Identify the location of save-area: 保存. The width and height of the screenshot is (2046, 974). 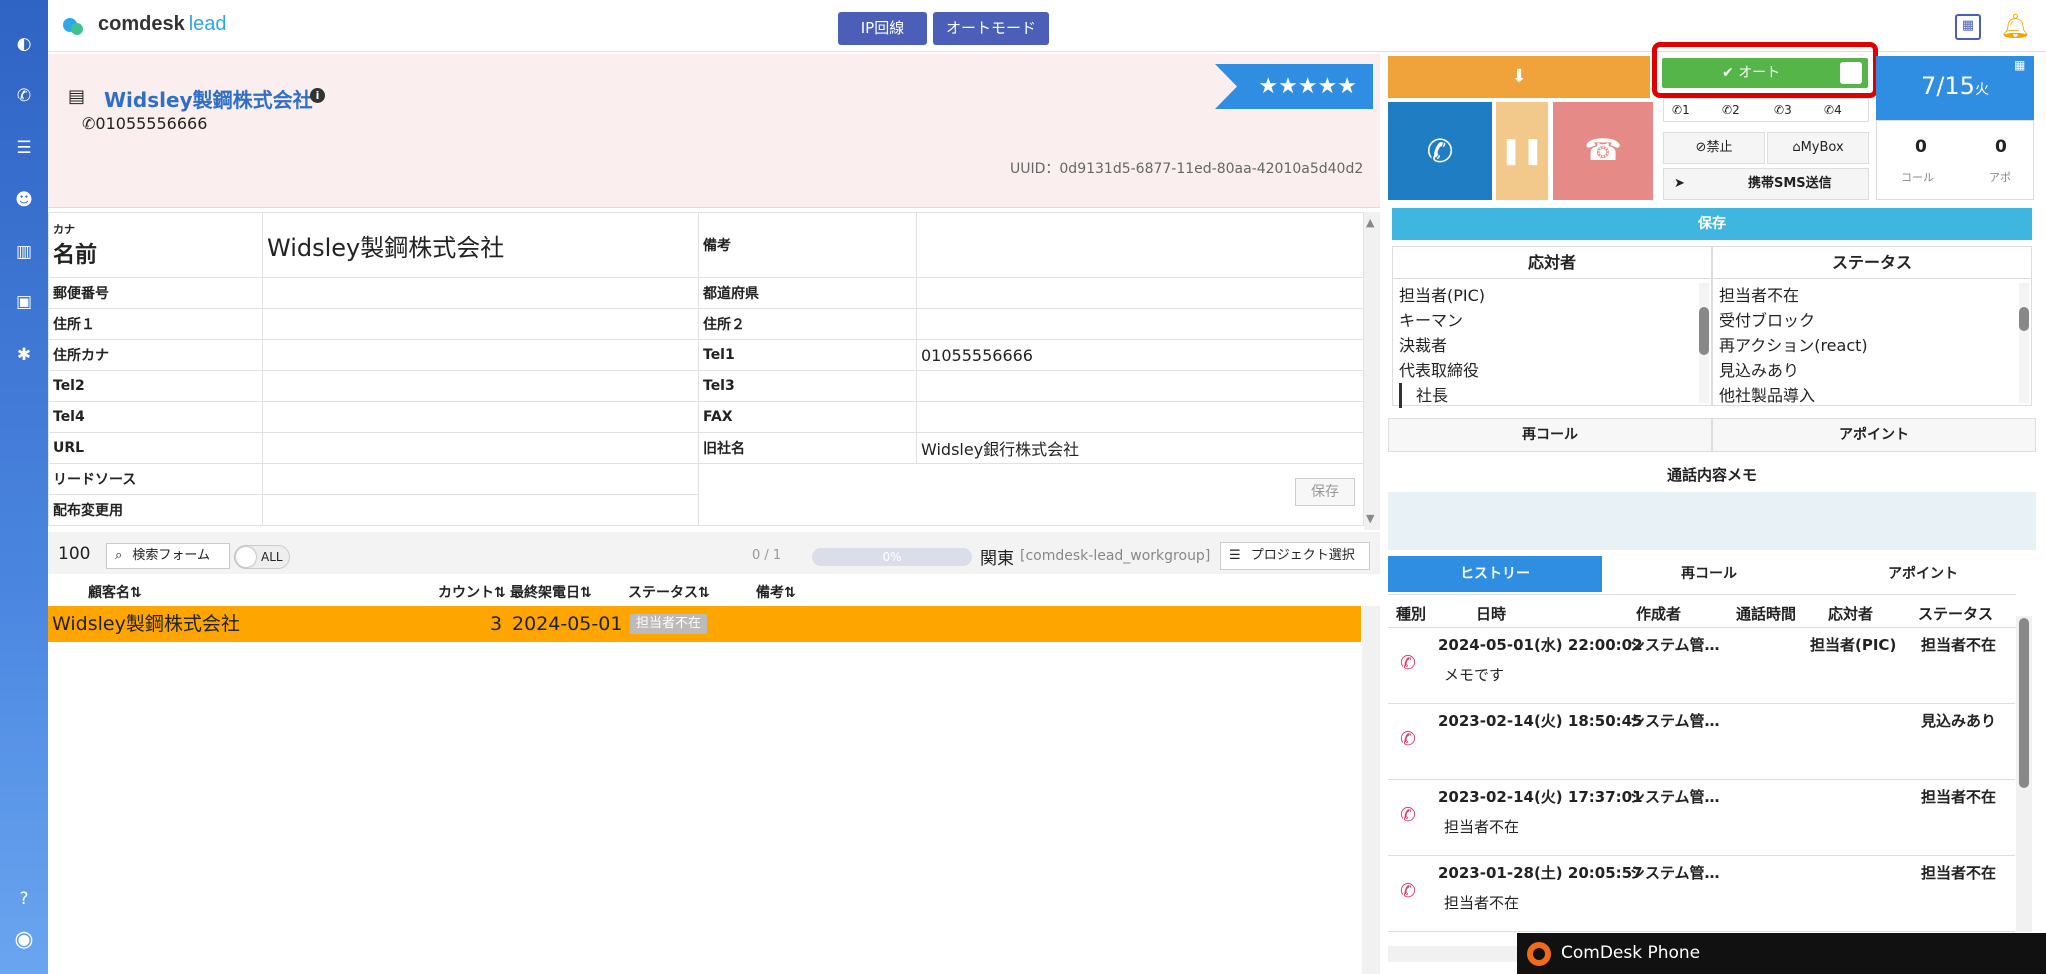
(1031, 494).